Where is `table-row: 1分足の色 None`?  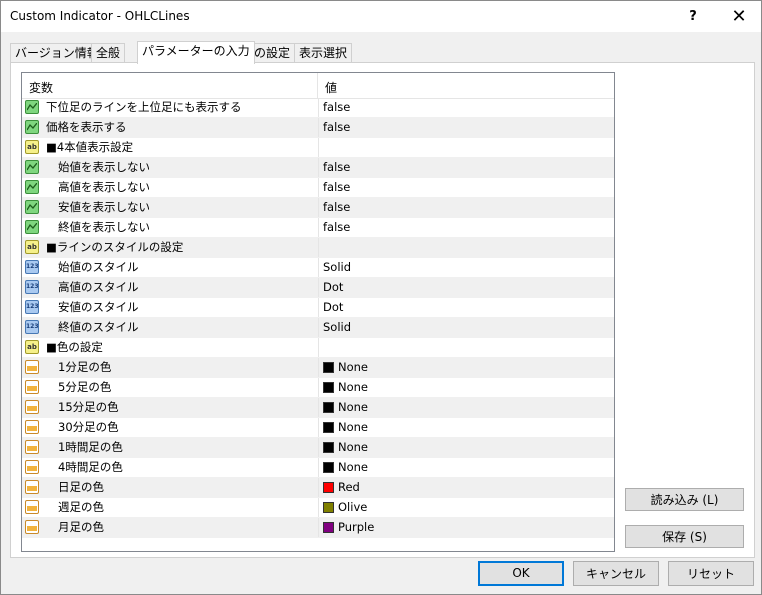
table-row: 1分足の色 None is located at coordinates (318, 368).